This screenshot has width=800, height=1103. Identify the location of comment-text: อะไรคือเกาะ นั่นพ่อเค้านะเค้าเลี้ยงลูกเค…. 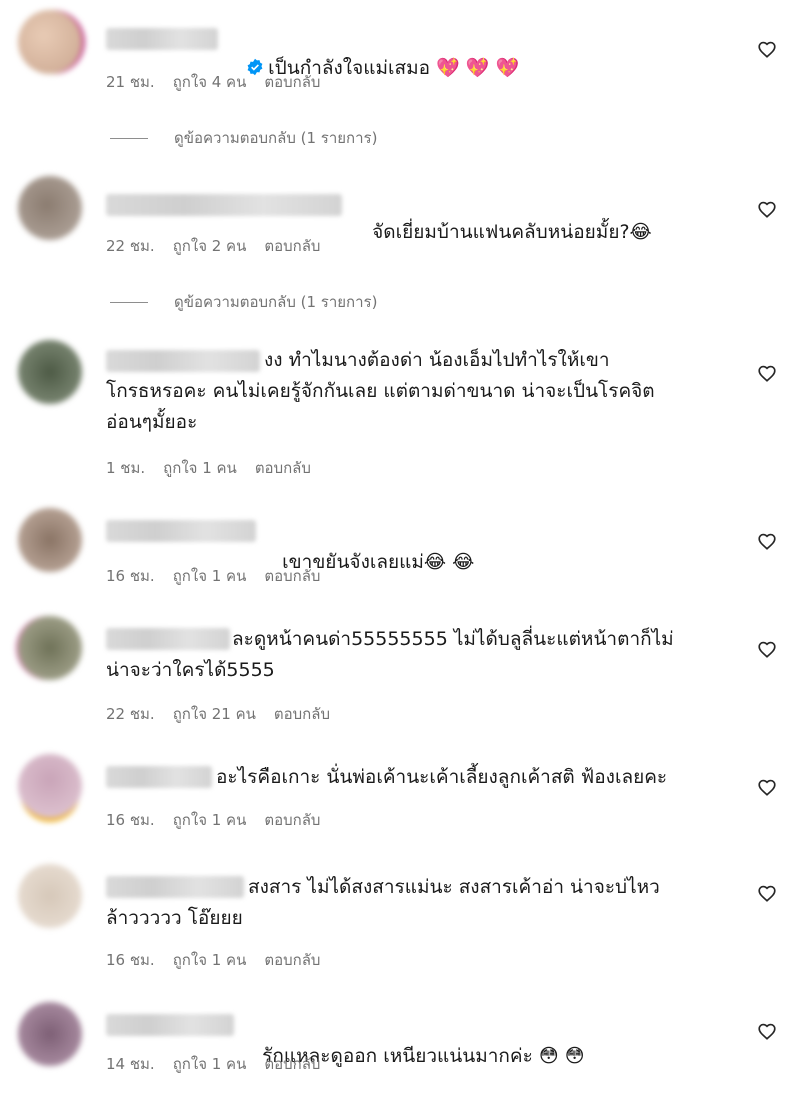
(442, 777).